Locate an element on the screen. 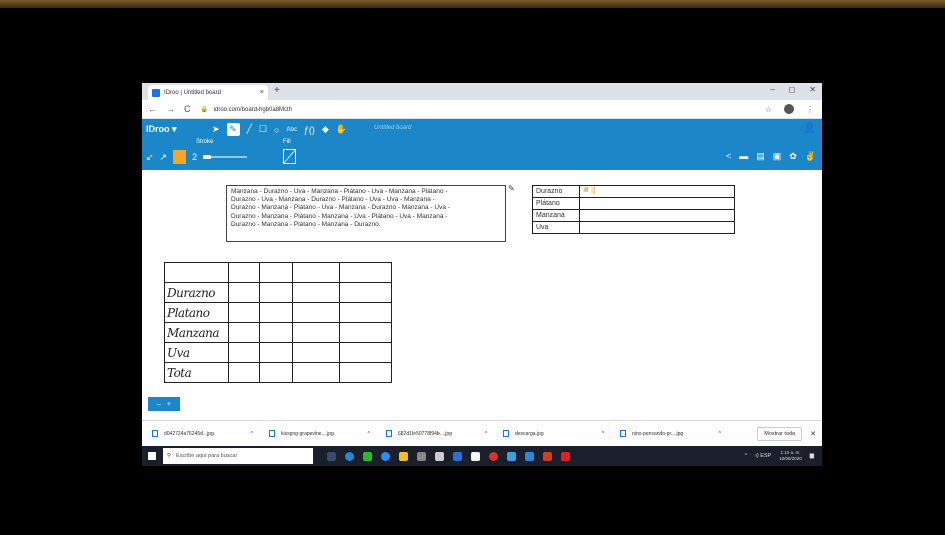 Image resolution: width=945 pixels, height=535 pixels. download-item: descarga.jpg ^ is located at coordinates (556, 433).